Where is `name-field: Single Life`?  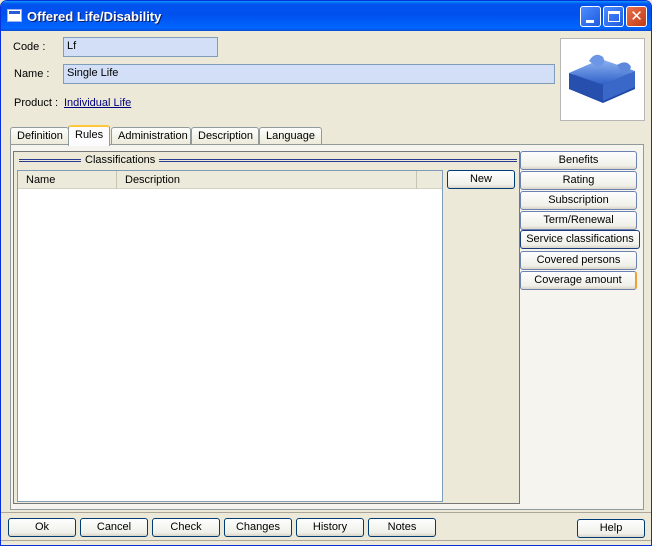 name-field: Single Life is located at coordinates (309, 74).